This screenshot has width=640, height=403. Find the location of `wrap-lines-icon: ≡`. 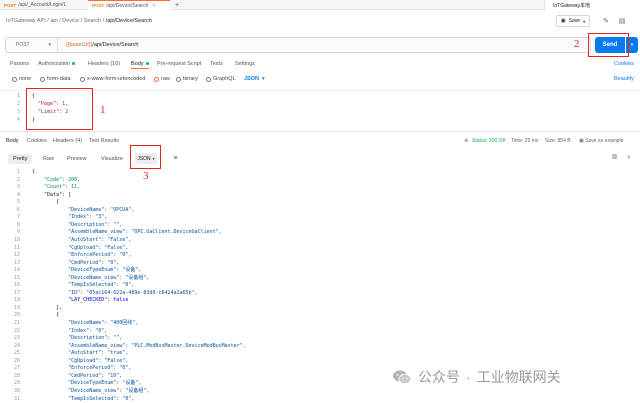

wrap-lines-icon: ≡ is located at coordinates (175, 158).